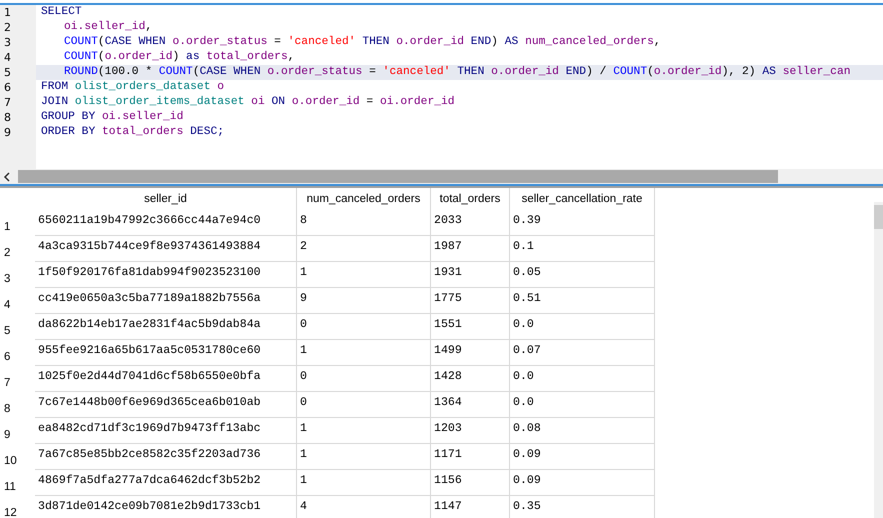  I want to click on row-number: 8, so click(7, 409).